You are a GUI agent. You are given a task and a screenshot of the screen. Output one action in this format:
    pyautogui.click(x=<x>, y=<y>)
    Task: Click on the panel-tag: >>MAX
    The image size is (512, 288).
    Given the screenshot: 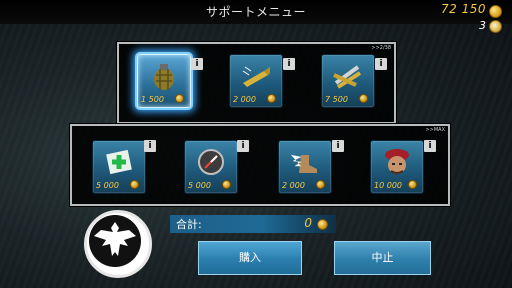 What is the action you would take?
    pyautogui.click(x=435, y=130)
    